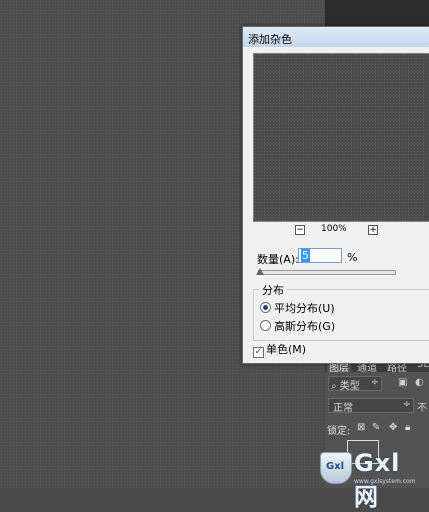  What do you see at coordinates (393, 427) in the screenshot?
I see `lock-position-icon: ✥` at bounding box center [393, 427].